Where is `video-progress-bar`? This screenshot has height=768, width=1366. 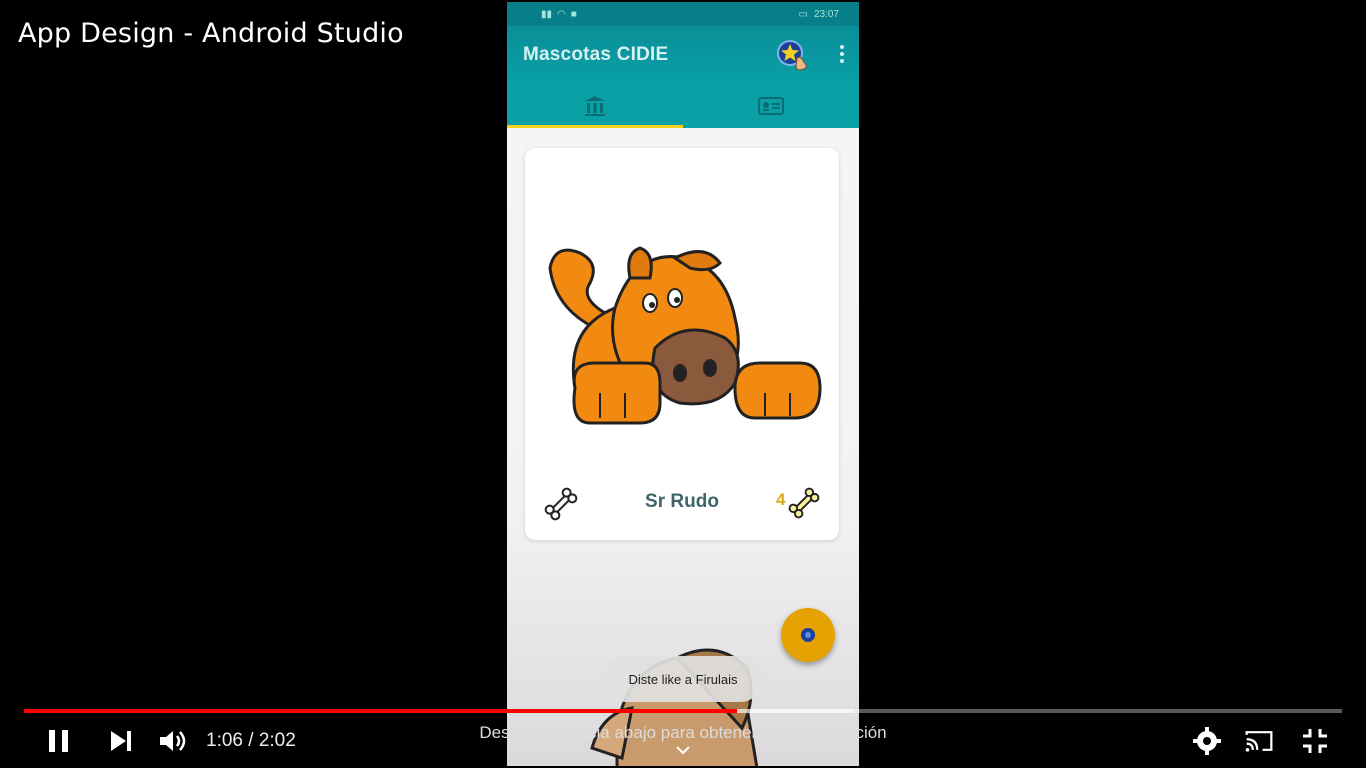 video-progress-bar is located at coordinates (683, 711).